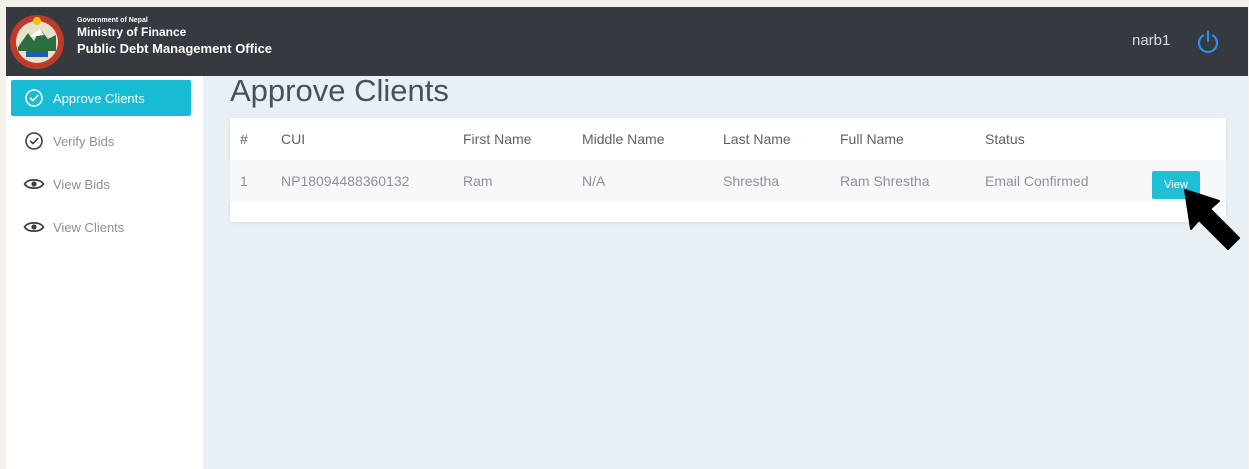 Image resolution: width=1249 pixels, height=469 pixels. Describe the element at coordinates (112, 20) in the screenshot. I see `gov-label: Government of Nepal` at that location.